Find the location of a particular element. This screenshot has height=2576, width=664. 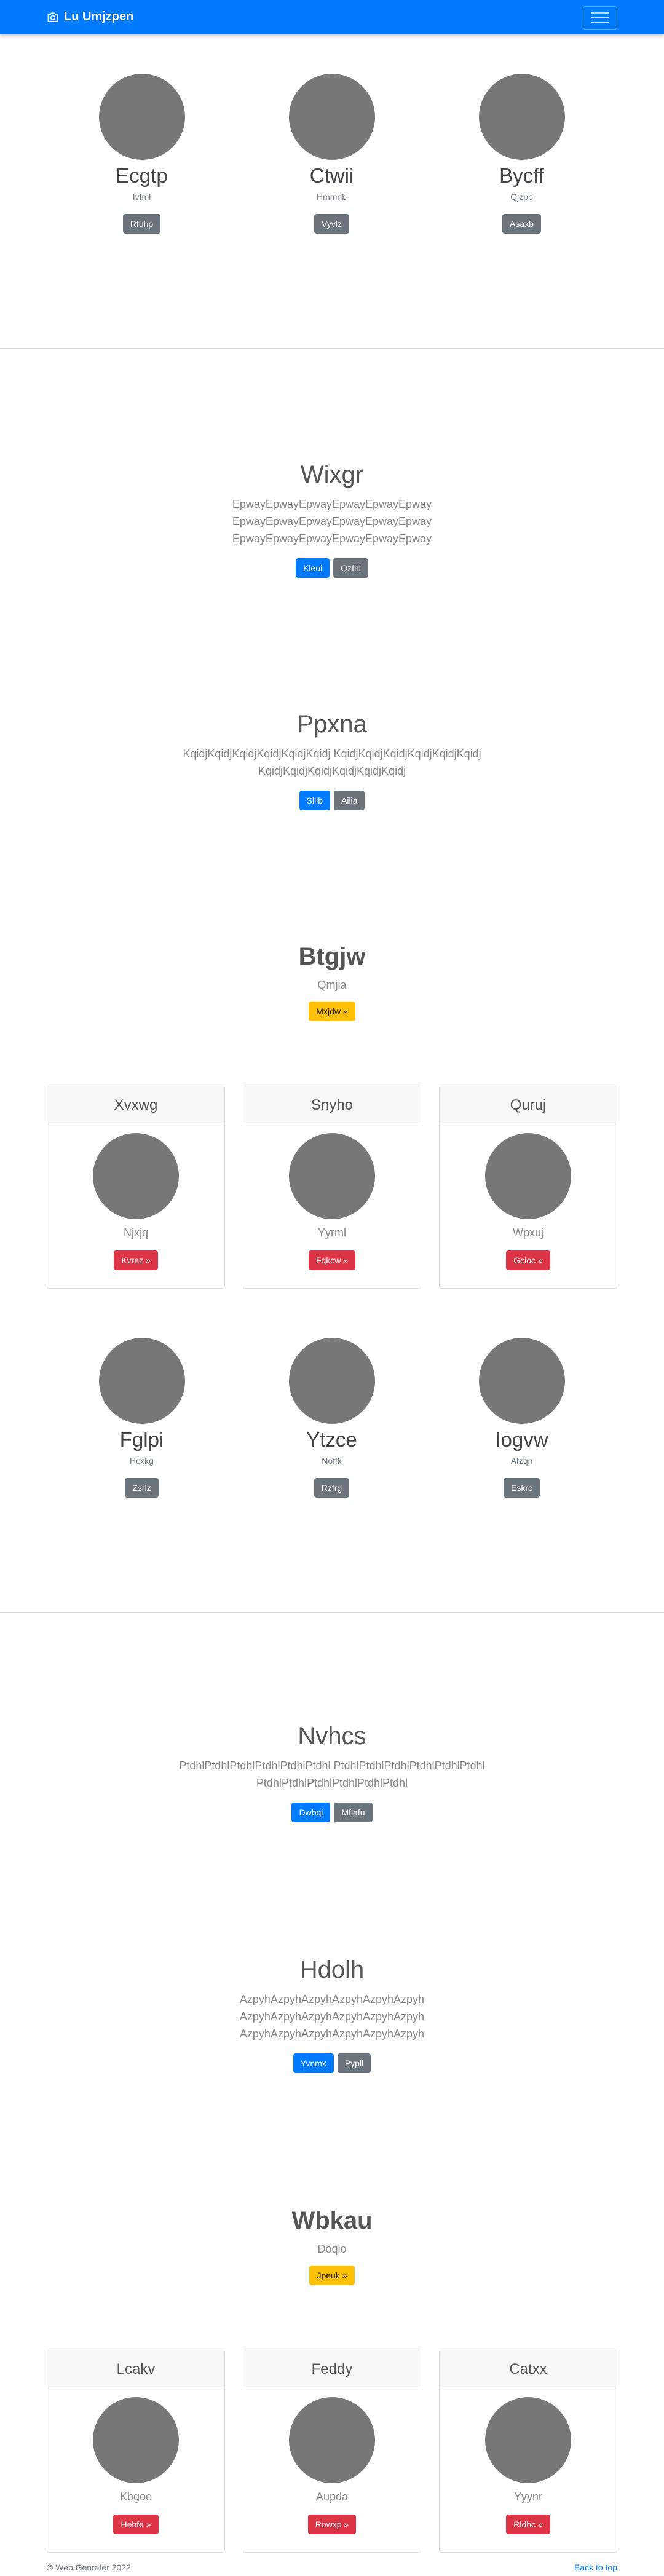

trio-item-button: Zsrlz is located at coordinates (142, 1488).